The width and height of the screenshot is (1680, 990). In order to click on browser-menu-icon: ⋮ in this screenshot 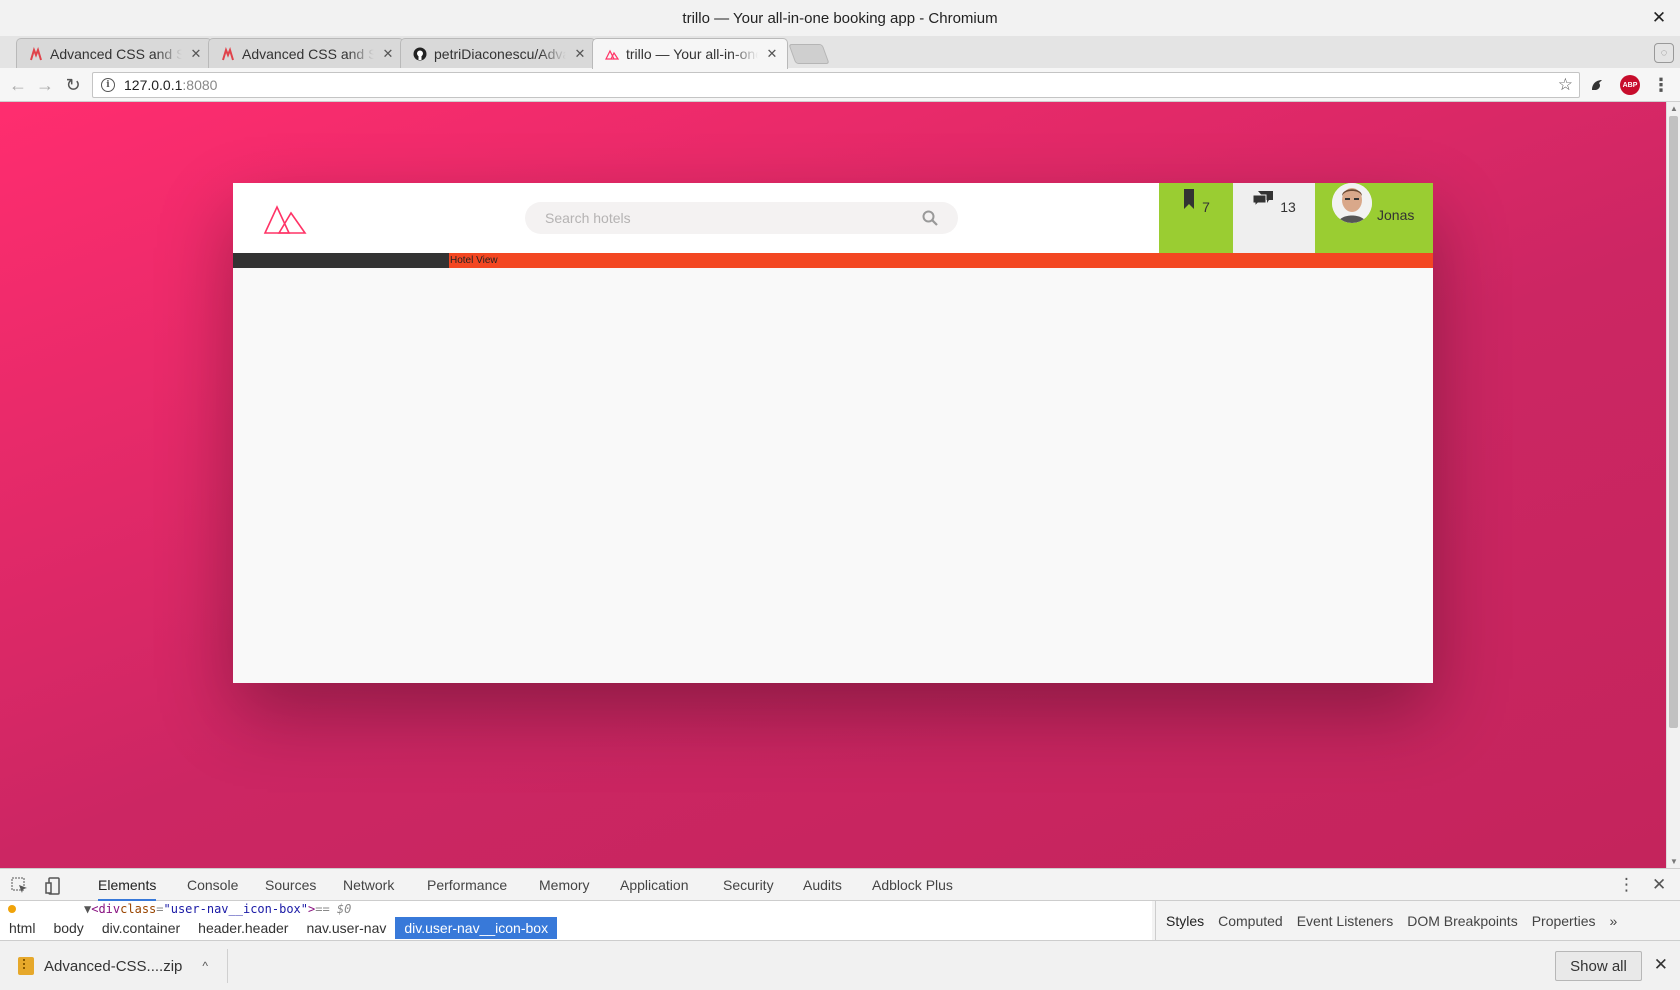, I will do `click(1661, 85)`.